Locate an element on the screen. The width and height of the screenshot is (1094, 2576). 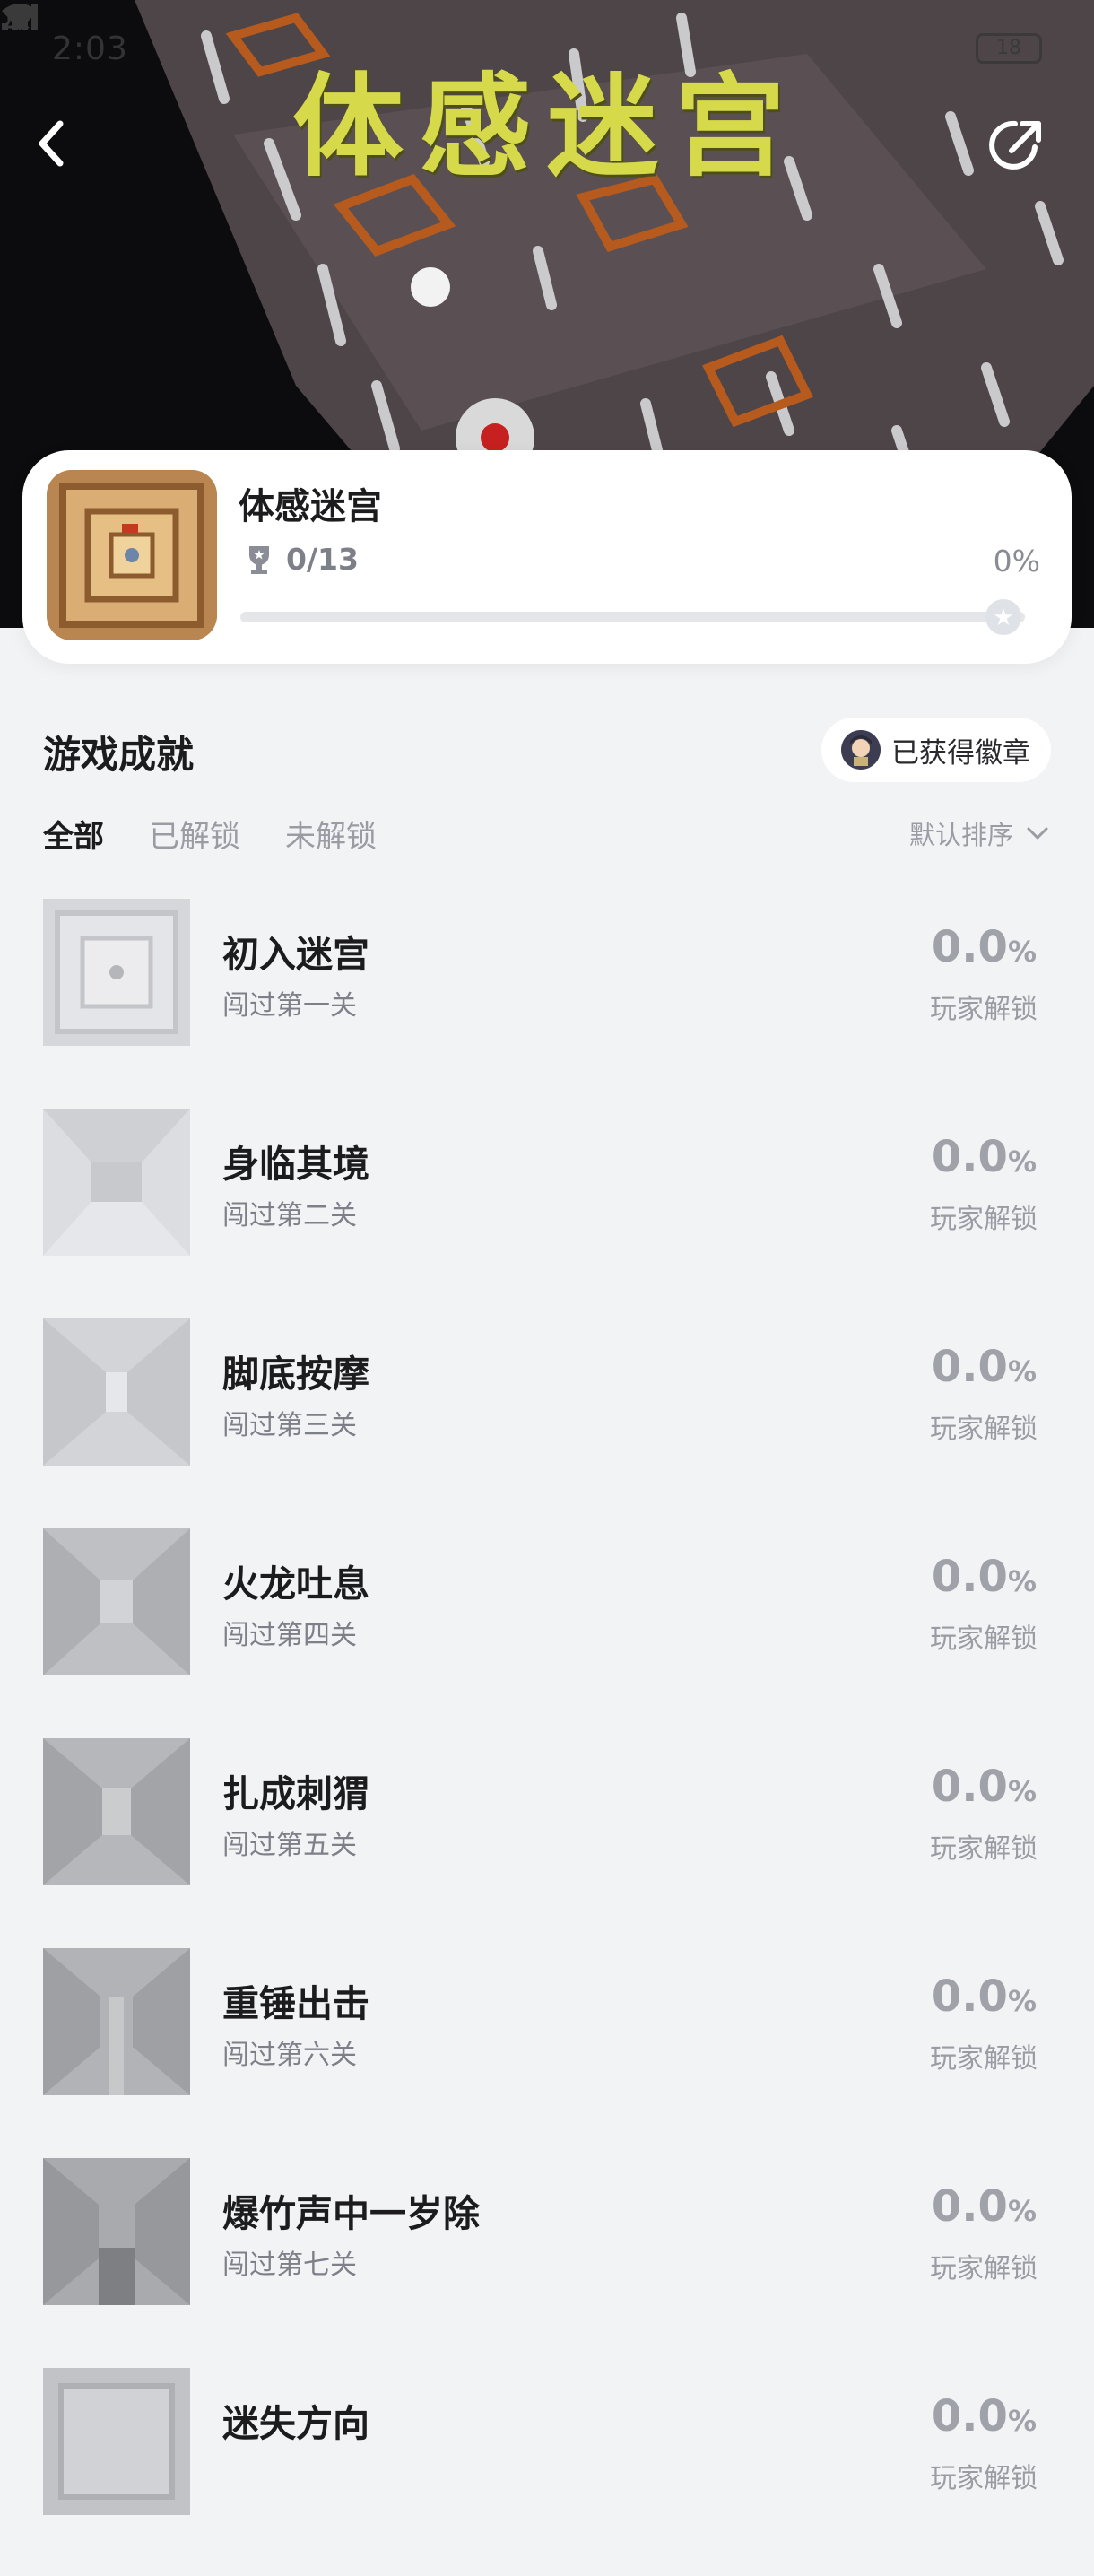
achievement-name: 火龙吐息 is located at coordinates (295, 1584).